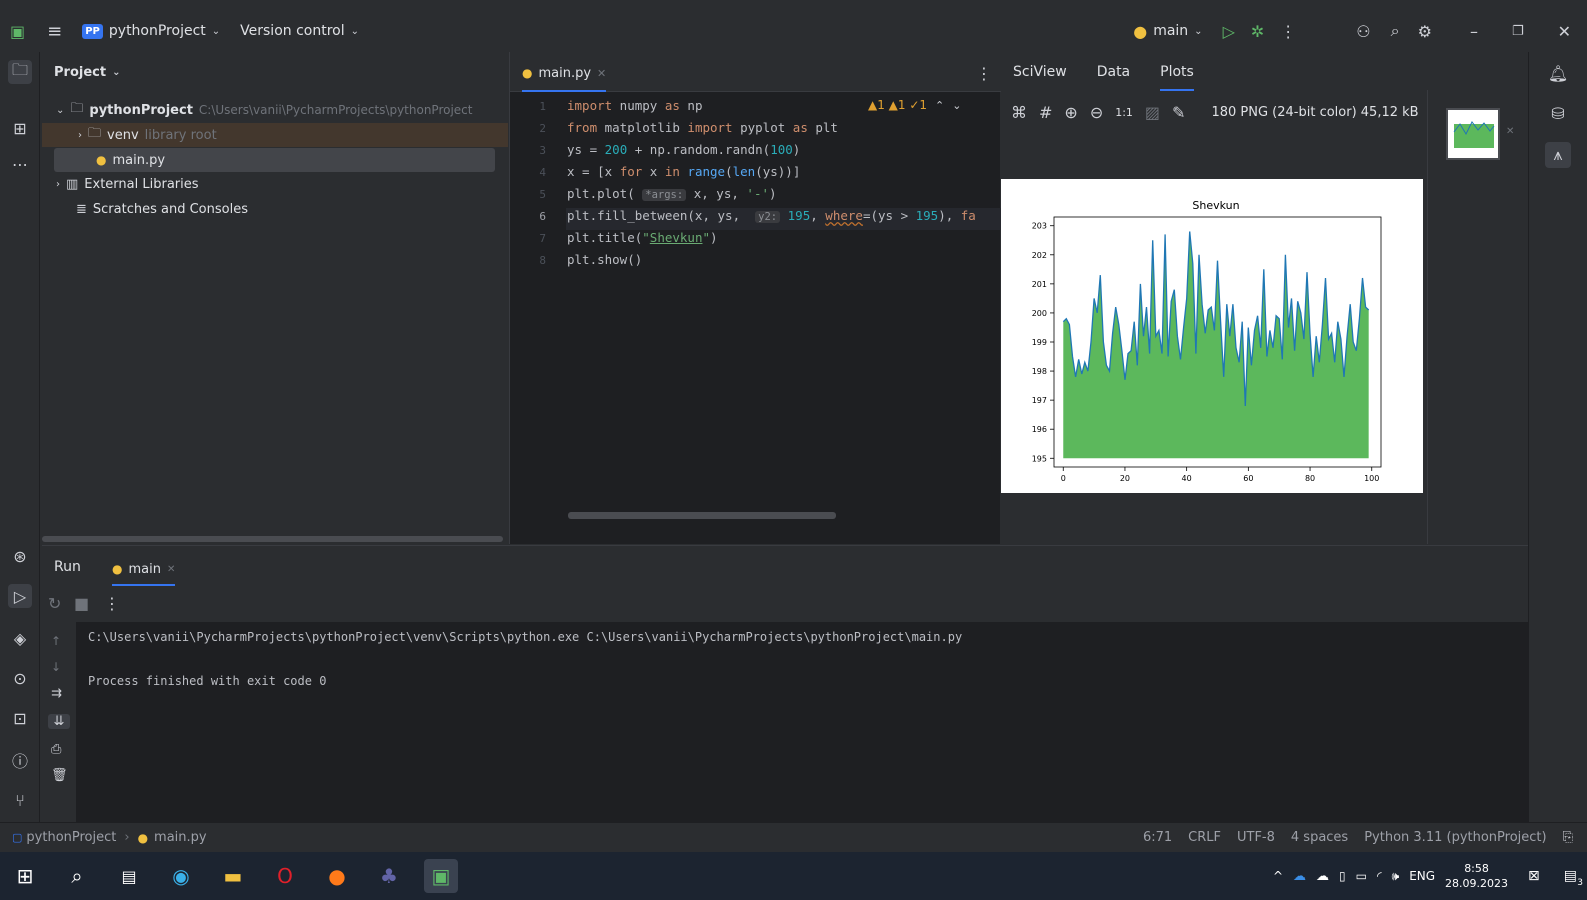 The height and width of the screenshot is (900, 1587). I want to click on chevron-up-icon: ^, so click(1278, 876).